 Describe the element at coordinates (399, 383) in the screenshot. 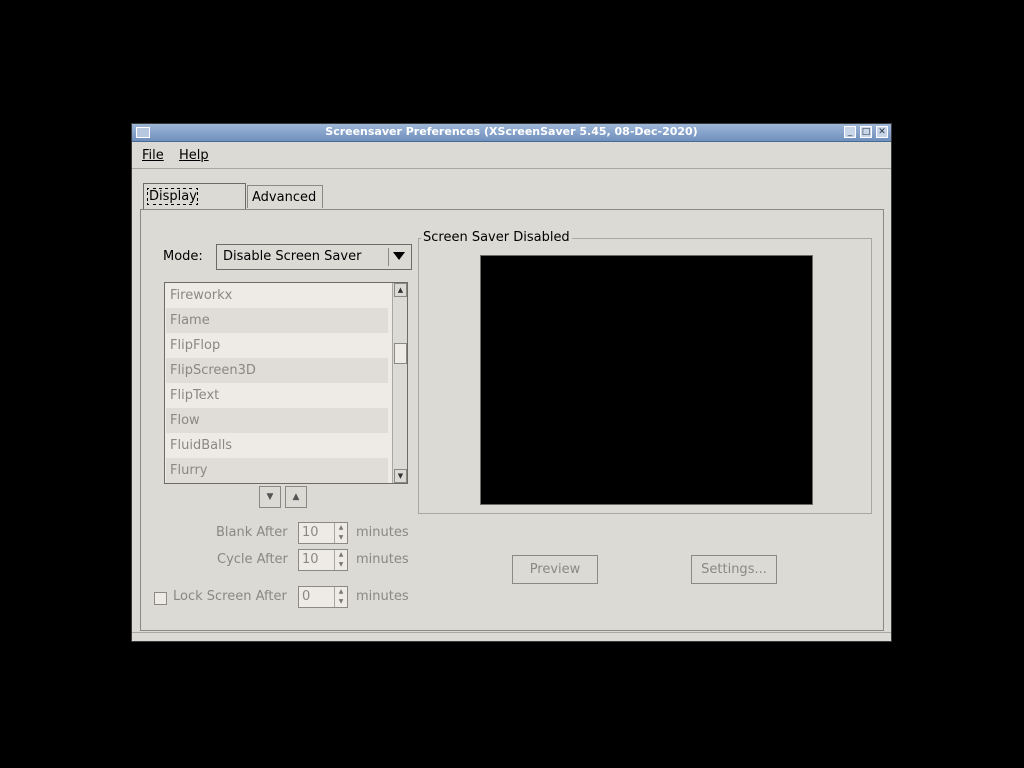

I see `list-scrollbar: ▲ ▼` at that location.